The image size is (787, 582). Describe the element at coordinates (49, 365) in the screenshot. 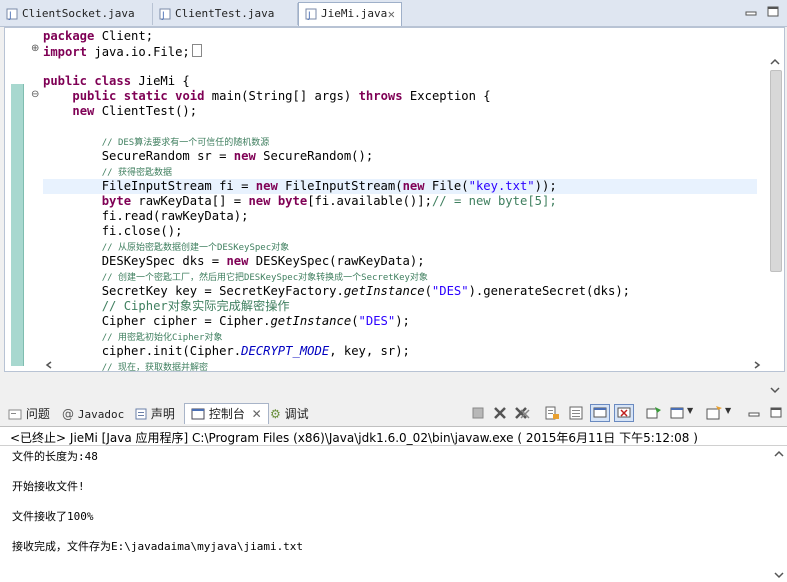

I see `scroll-left-icon` at that location.